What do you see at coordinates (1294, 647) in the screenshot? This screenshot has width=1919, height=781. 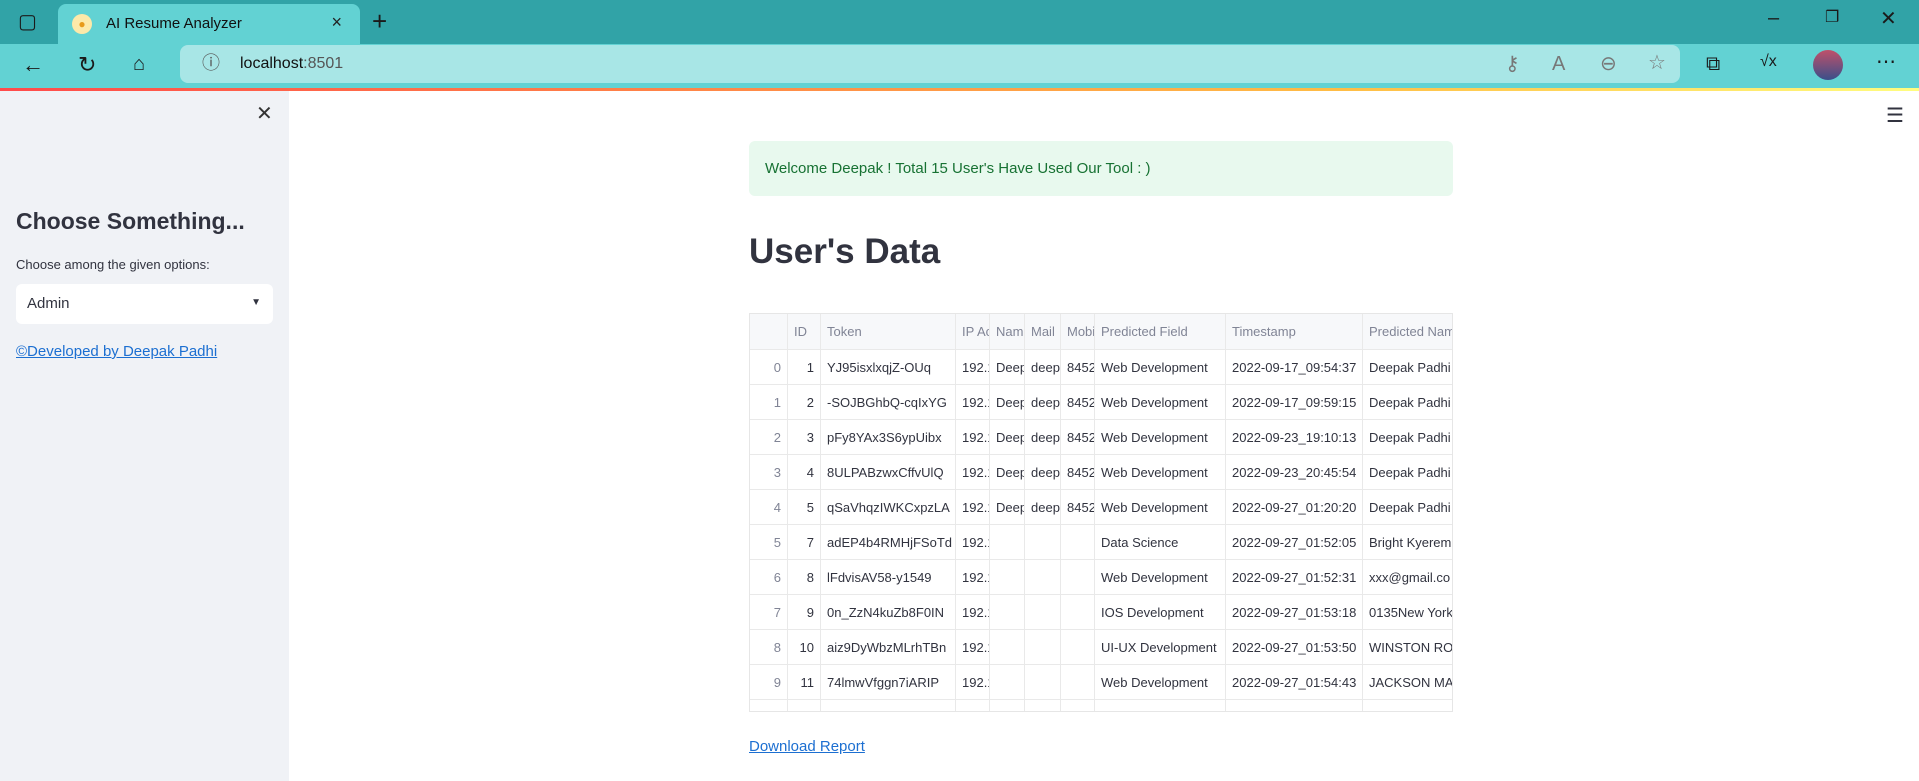 I see `table-cell: 2022-09-27_01:53:50` at bounding box center [1294, 647].